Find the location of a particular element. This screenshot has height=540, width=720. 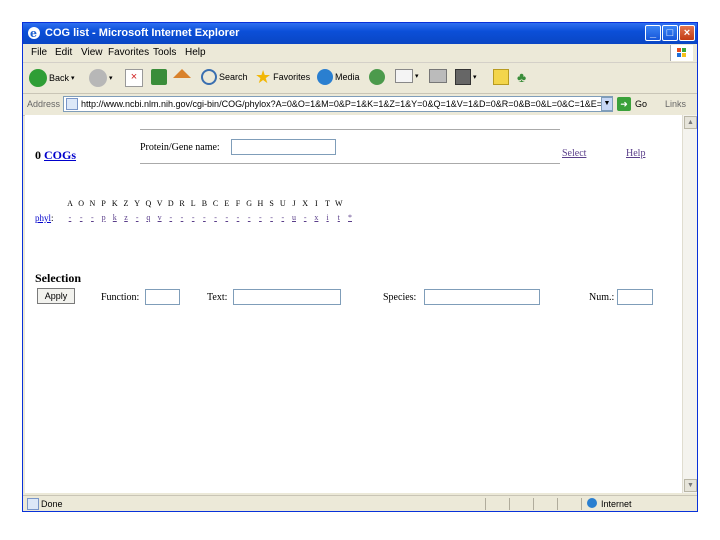

cogs-link: COGs is located at coordinates (60, 155).